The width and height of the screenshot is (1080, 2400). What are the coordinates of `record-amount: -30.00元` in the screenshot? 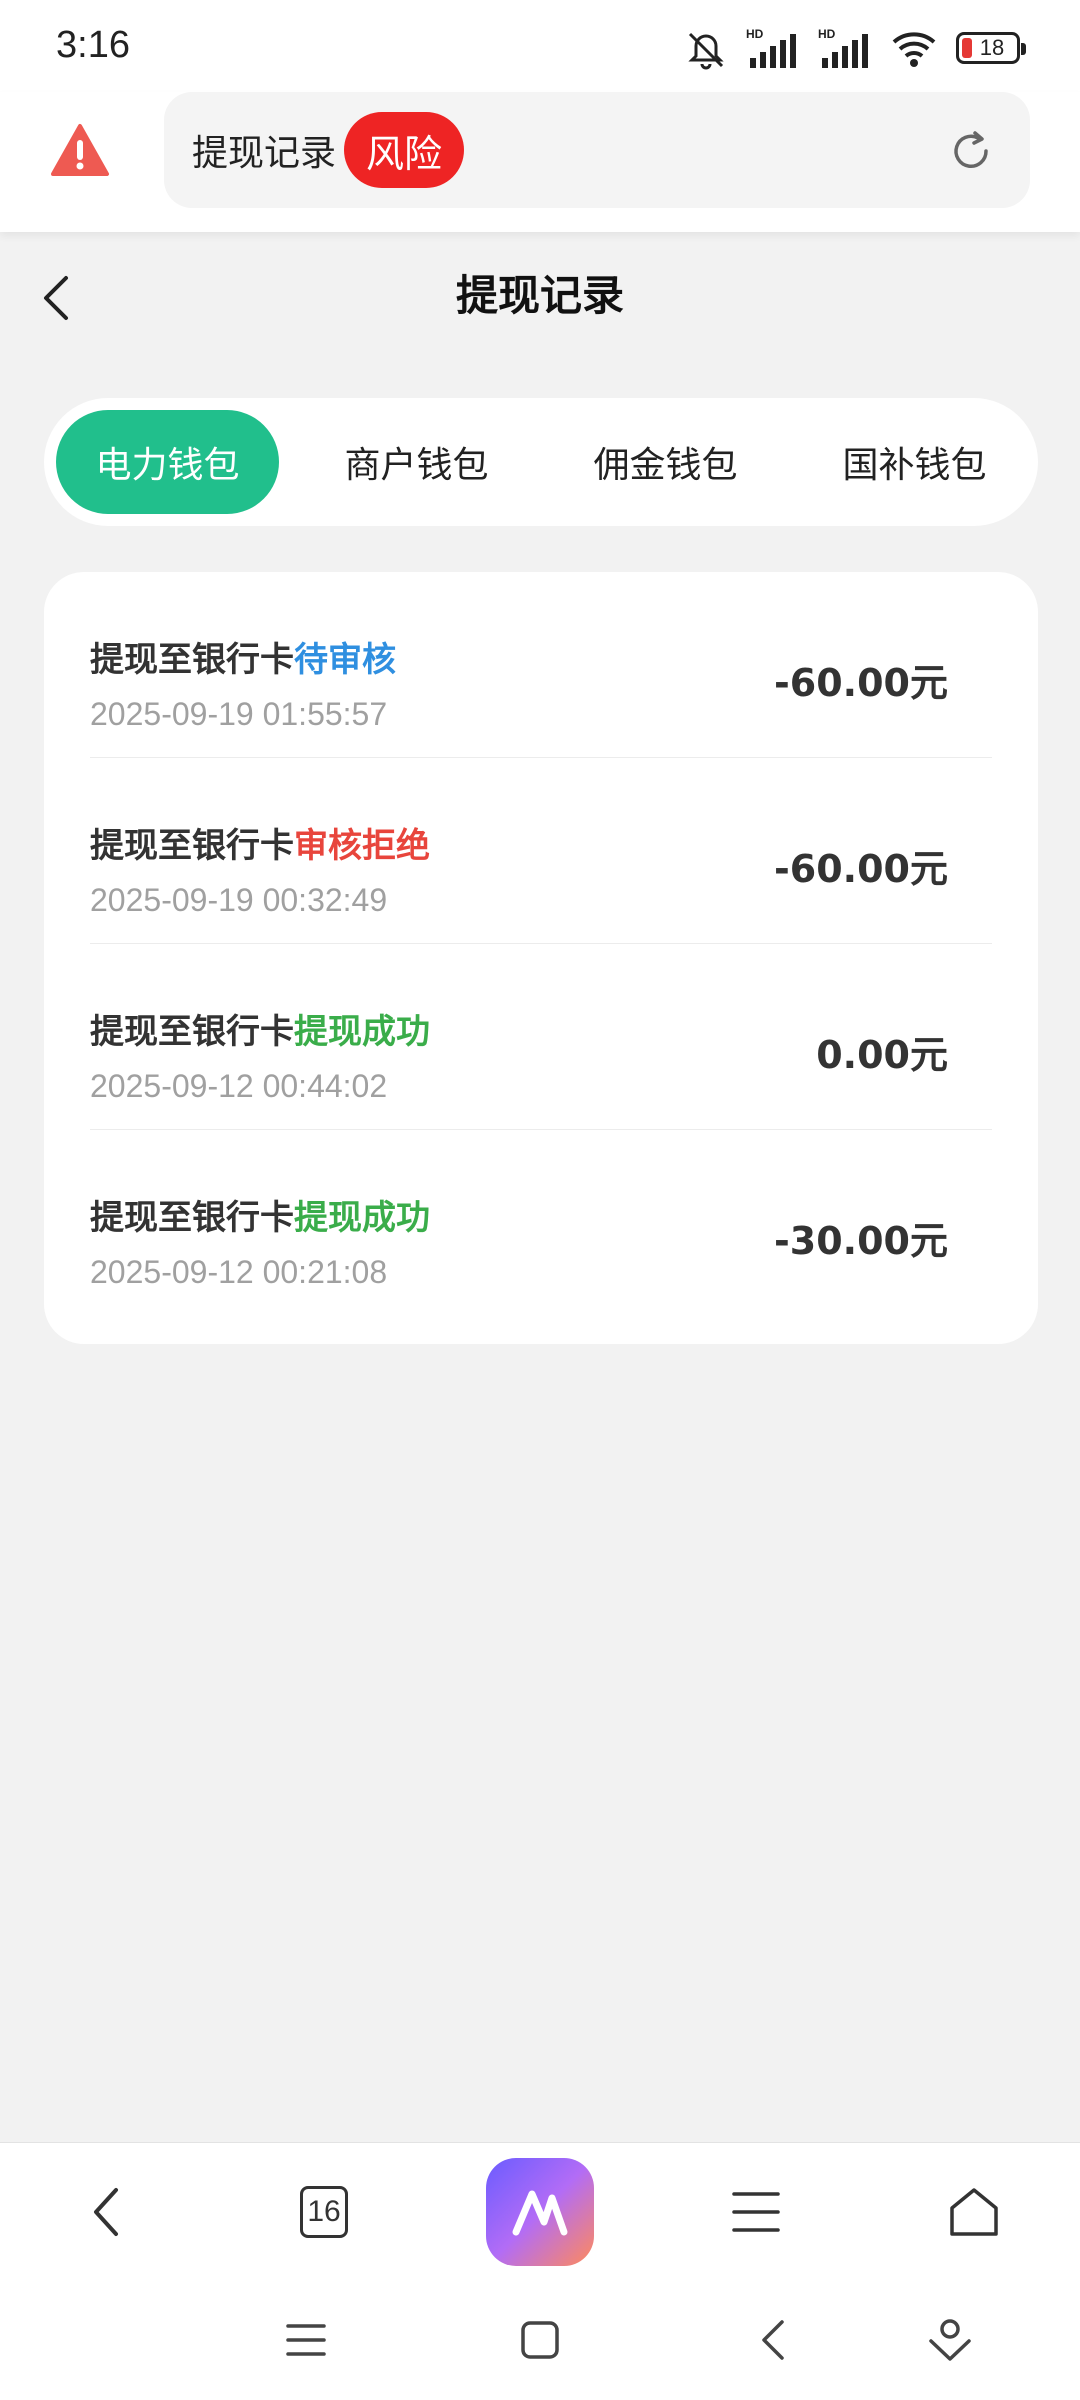 It's located at (861, 1241).